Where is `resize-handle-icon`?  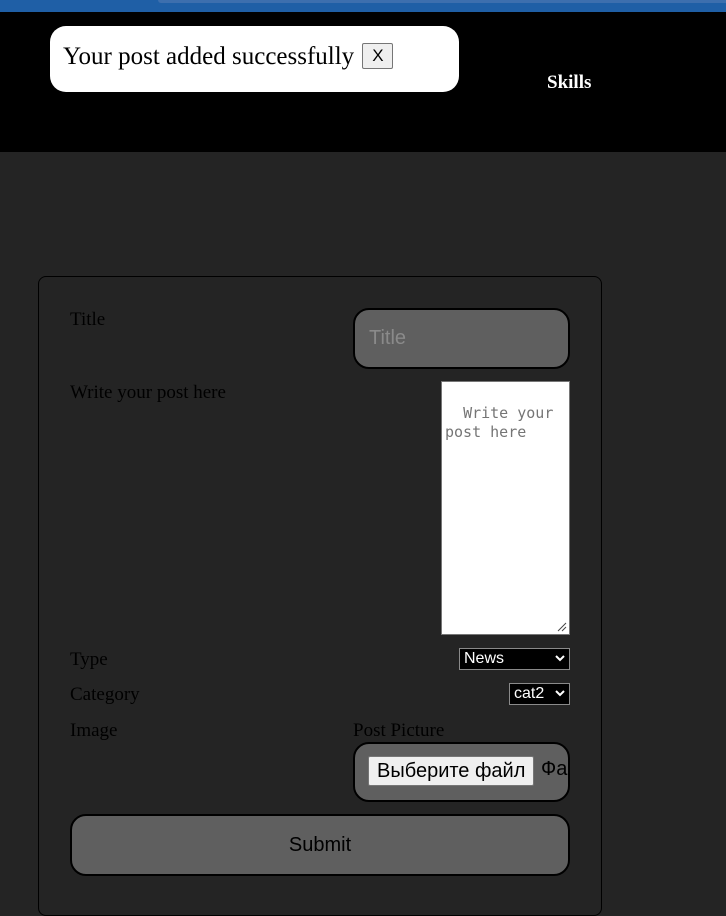
resize-handle-icon is located at coordinates (562, 627).